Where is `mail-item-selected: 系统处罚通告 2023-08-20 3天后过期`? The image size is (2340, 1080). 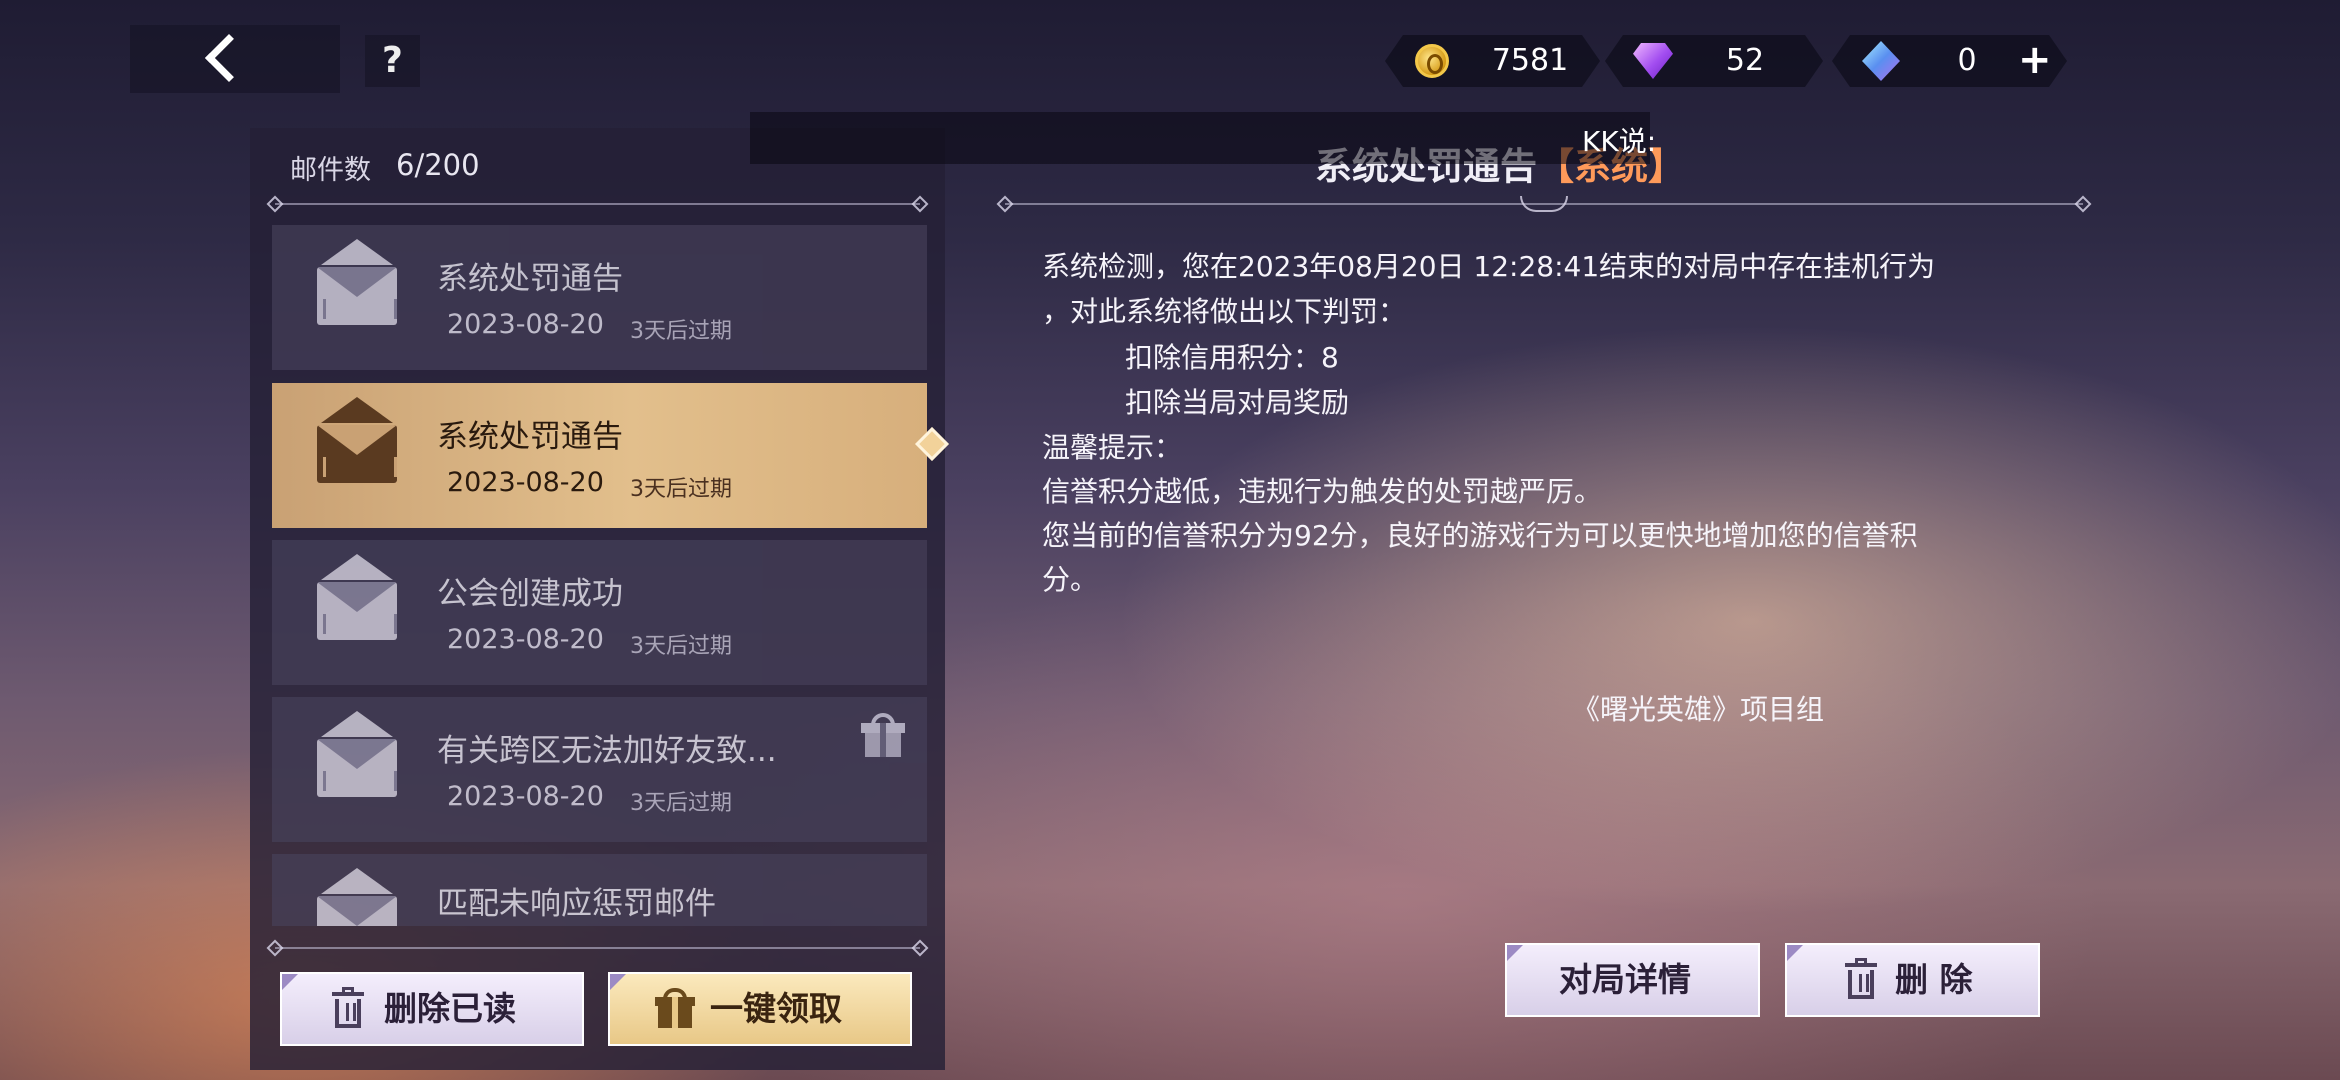 mail-item-selected: 系统处罚通告 2023-08-20 3天后过期 is located at coordinates (599, 455).